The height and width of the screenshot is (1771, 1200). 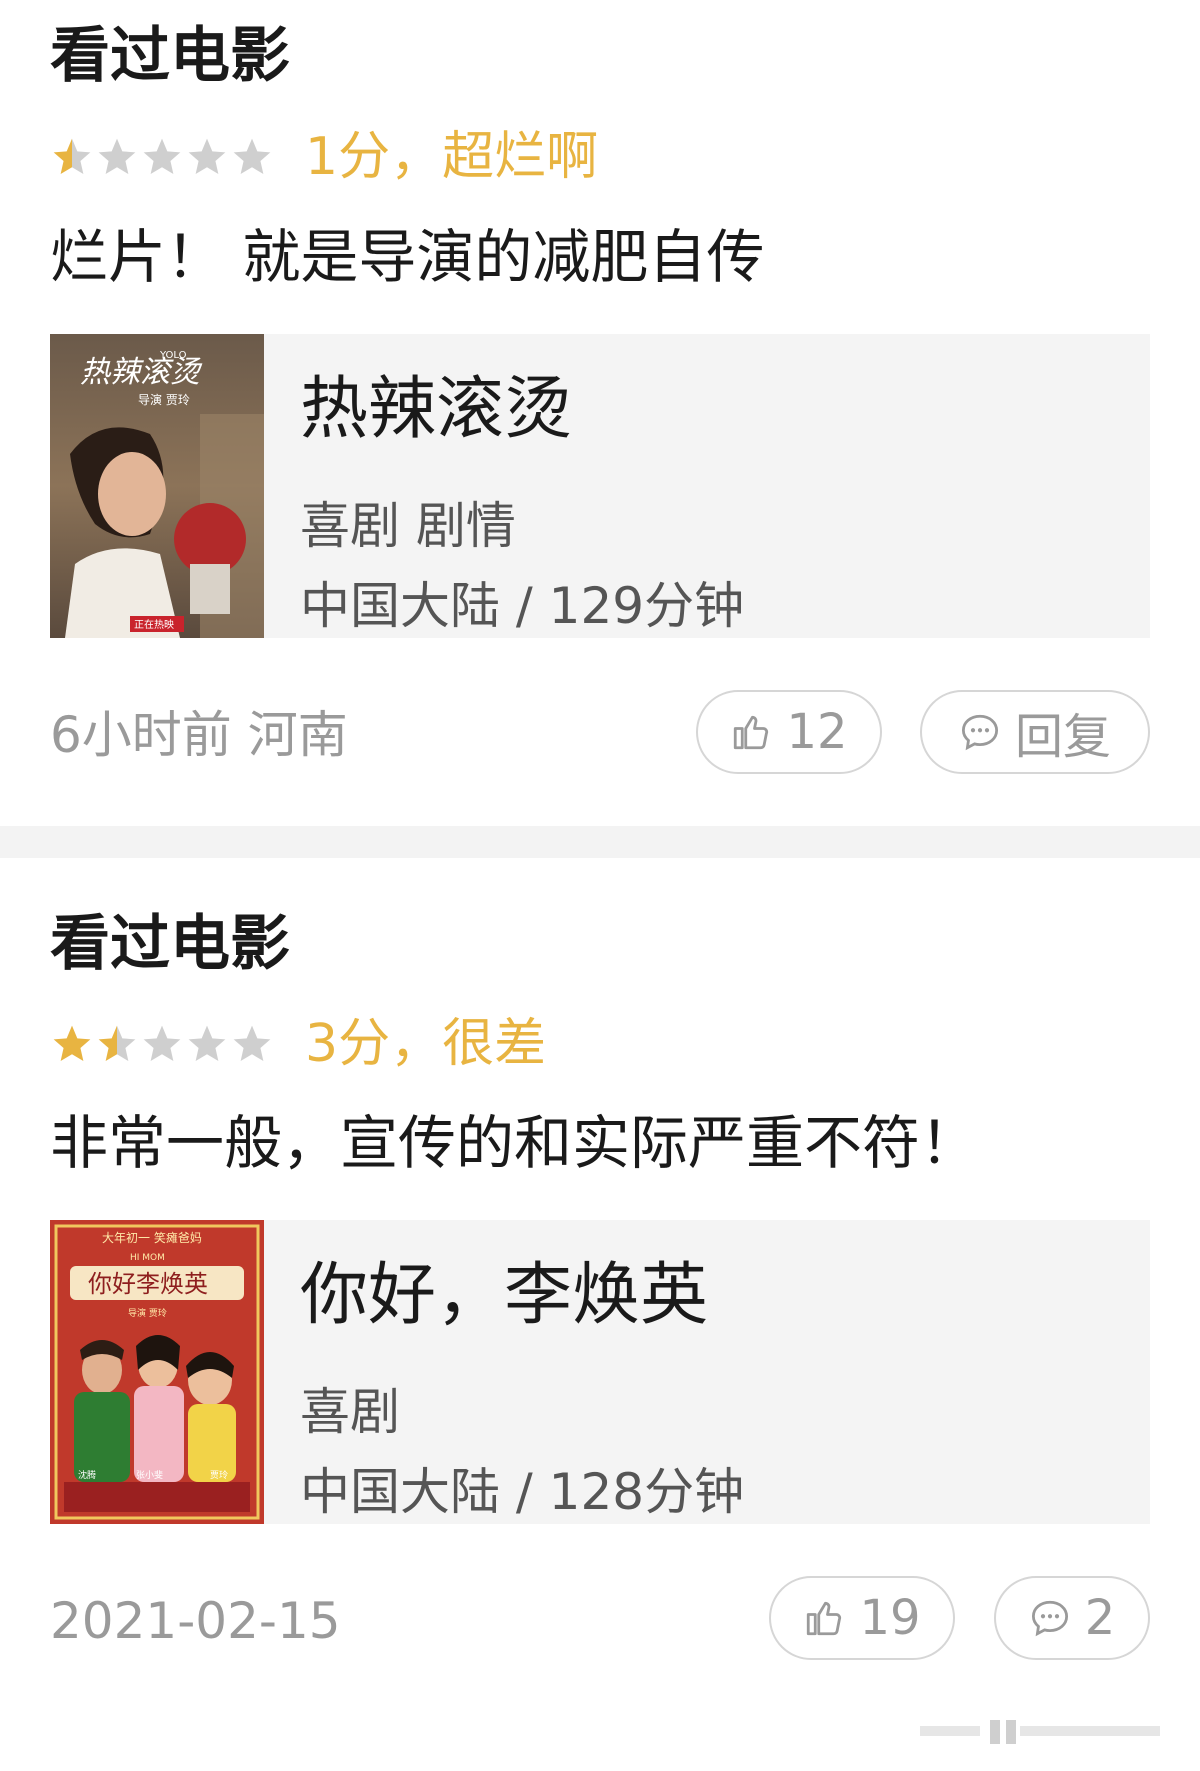 What do you see at coordinates (890, 1618) in the screenshot?
I see `like-count: 19` at bounding box center [890, 1618].